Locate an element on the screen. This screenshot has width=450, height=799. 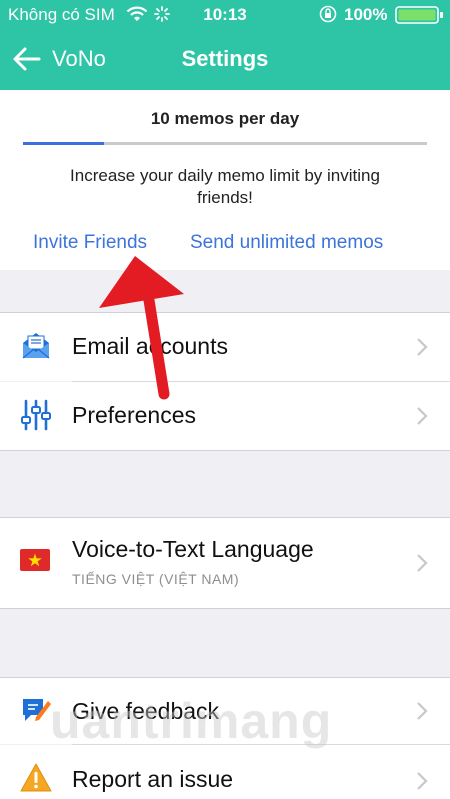
warning-icon is located at coordinates (36, 777).